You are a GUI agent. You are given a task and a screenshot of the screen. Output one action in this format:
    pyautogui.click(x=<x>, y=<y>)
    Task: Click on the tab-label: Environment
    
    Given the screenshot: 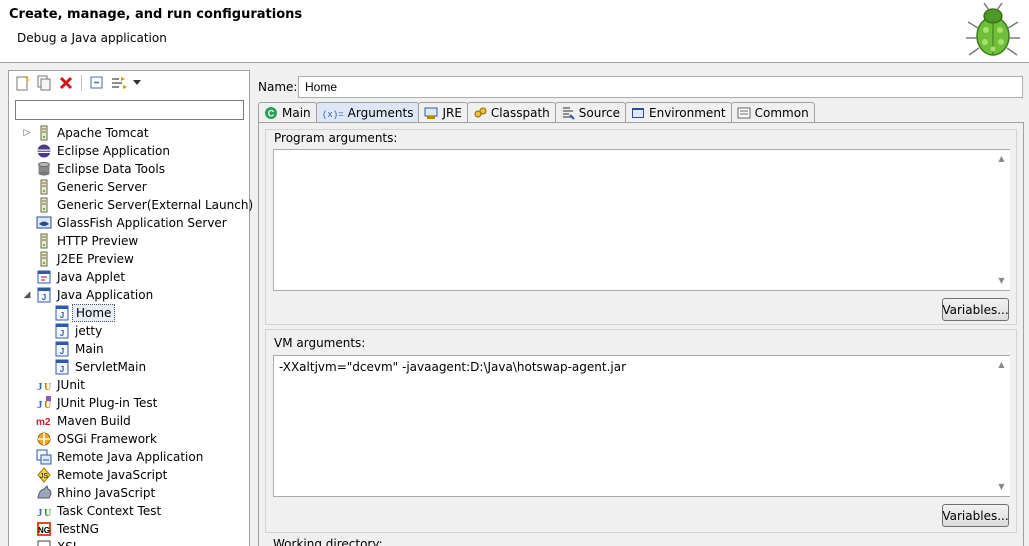 What is the action you would take?
    pyautogui.click(x=687, y=113)
    